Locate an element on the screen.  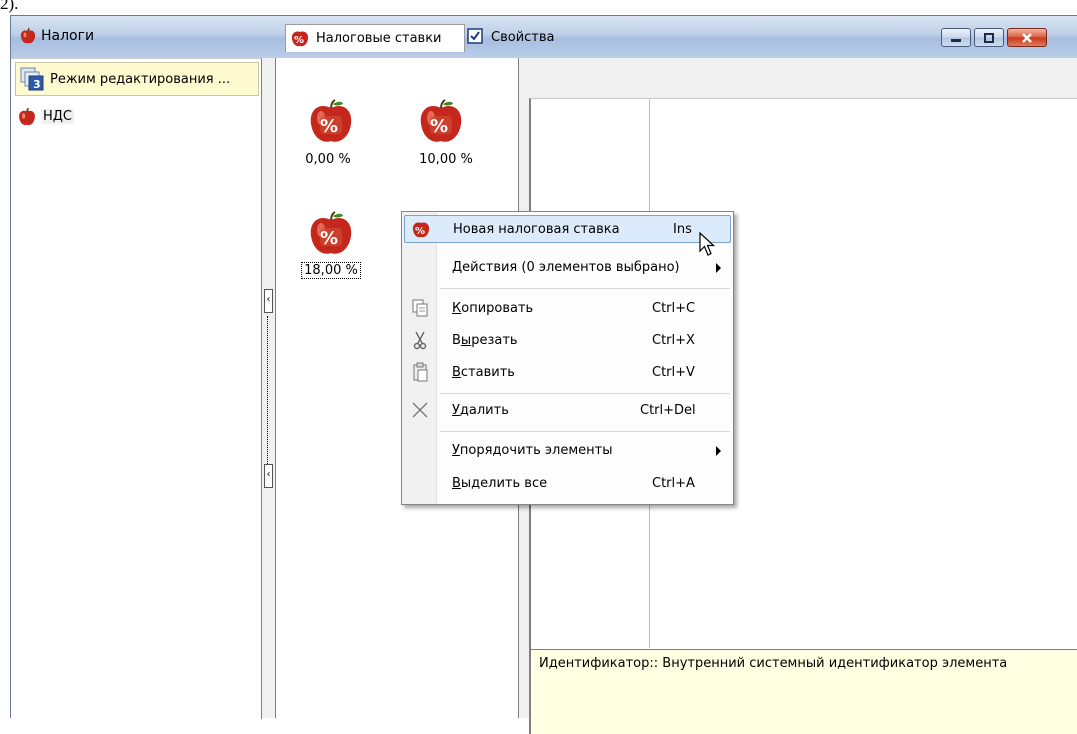
maximize-button is located at coordinates (989, 37).